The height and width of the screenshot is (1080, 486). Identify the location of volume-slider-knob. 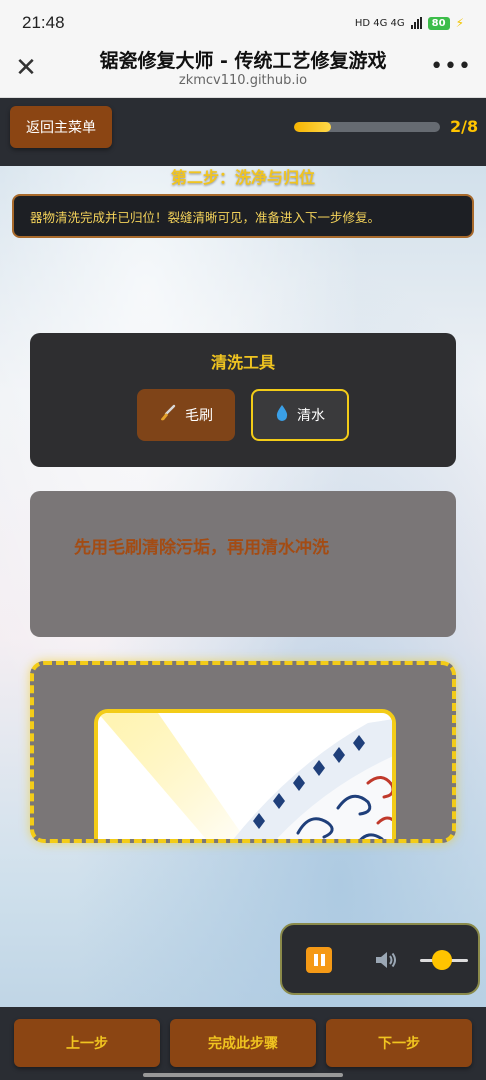
(442, 960).